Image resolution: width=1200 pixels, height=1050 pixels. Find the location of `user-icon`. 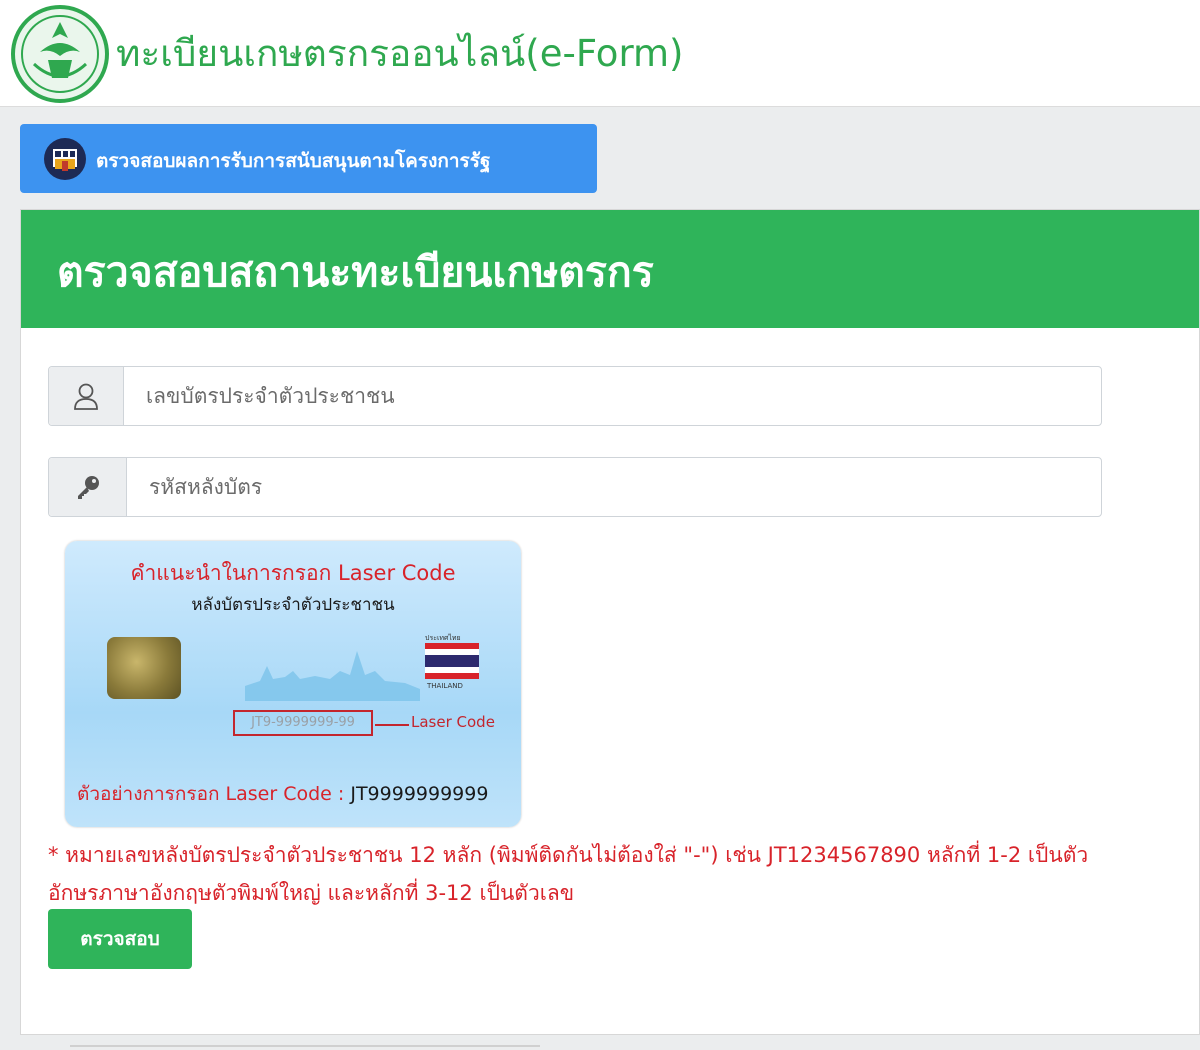

user-icon is located at coordinates (86, 396).